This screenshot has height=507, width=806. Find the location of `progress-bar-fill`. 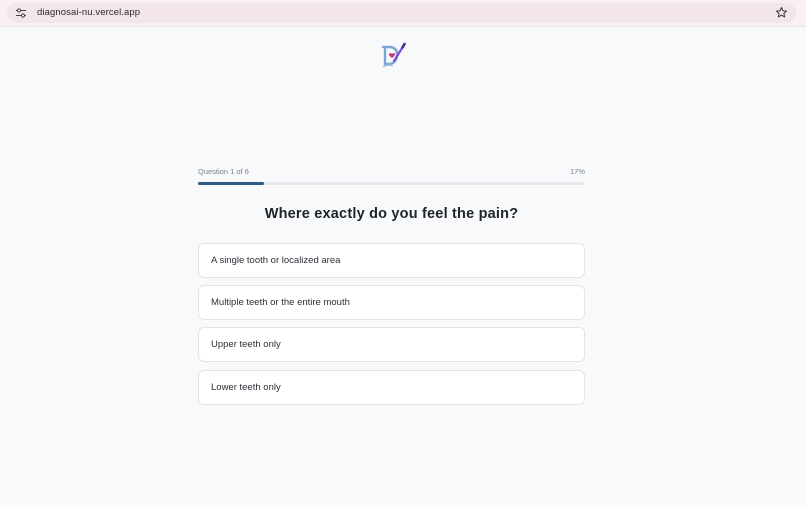

progress-bar-fill is located at coordinates (231, 183).